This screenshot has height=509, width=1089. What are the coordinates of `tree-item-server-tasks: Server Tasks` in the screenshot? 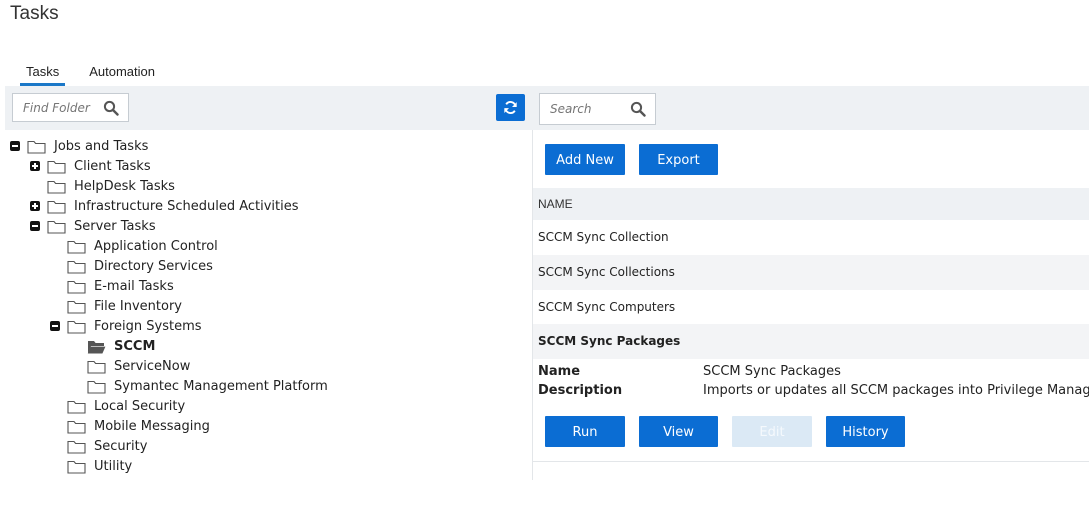 It's located at (93, 226).